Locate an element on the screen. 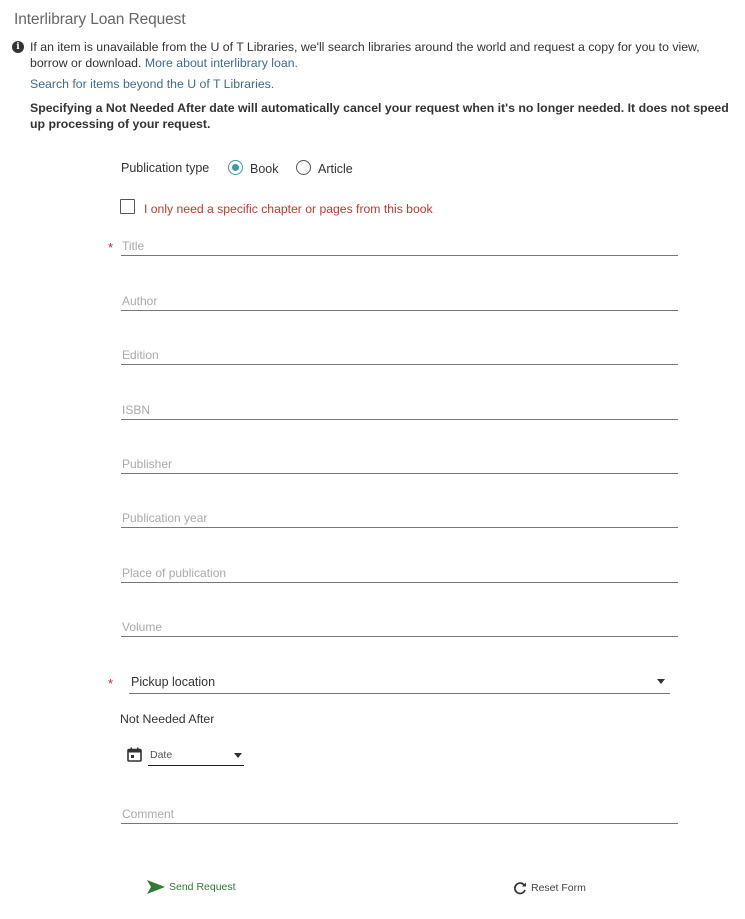  radio-article is located at coordinates (303, 167).